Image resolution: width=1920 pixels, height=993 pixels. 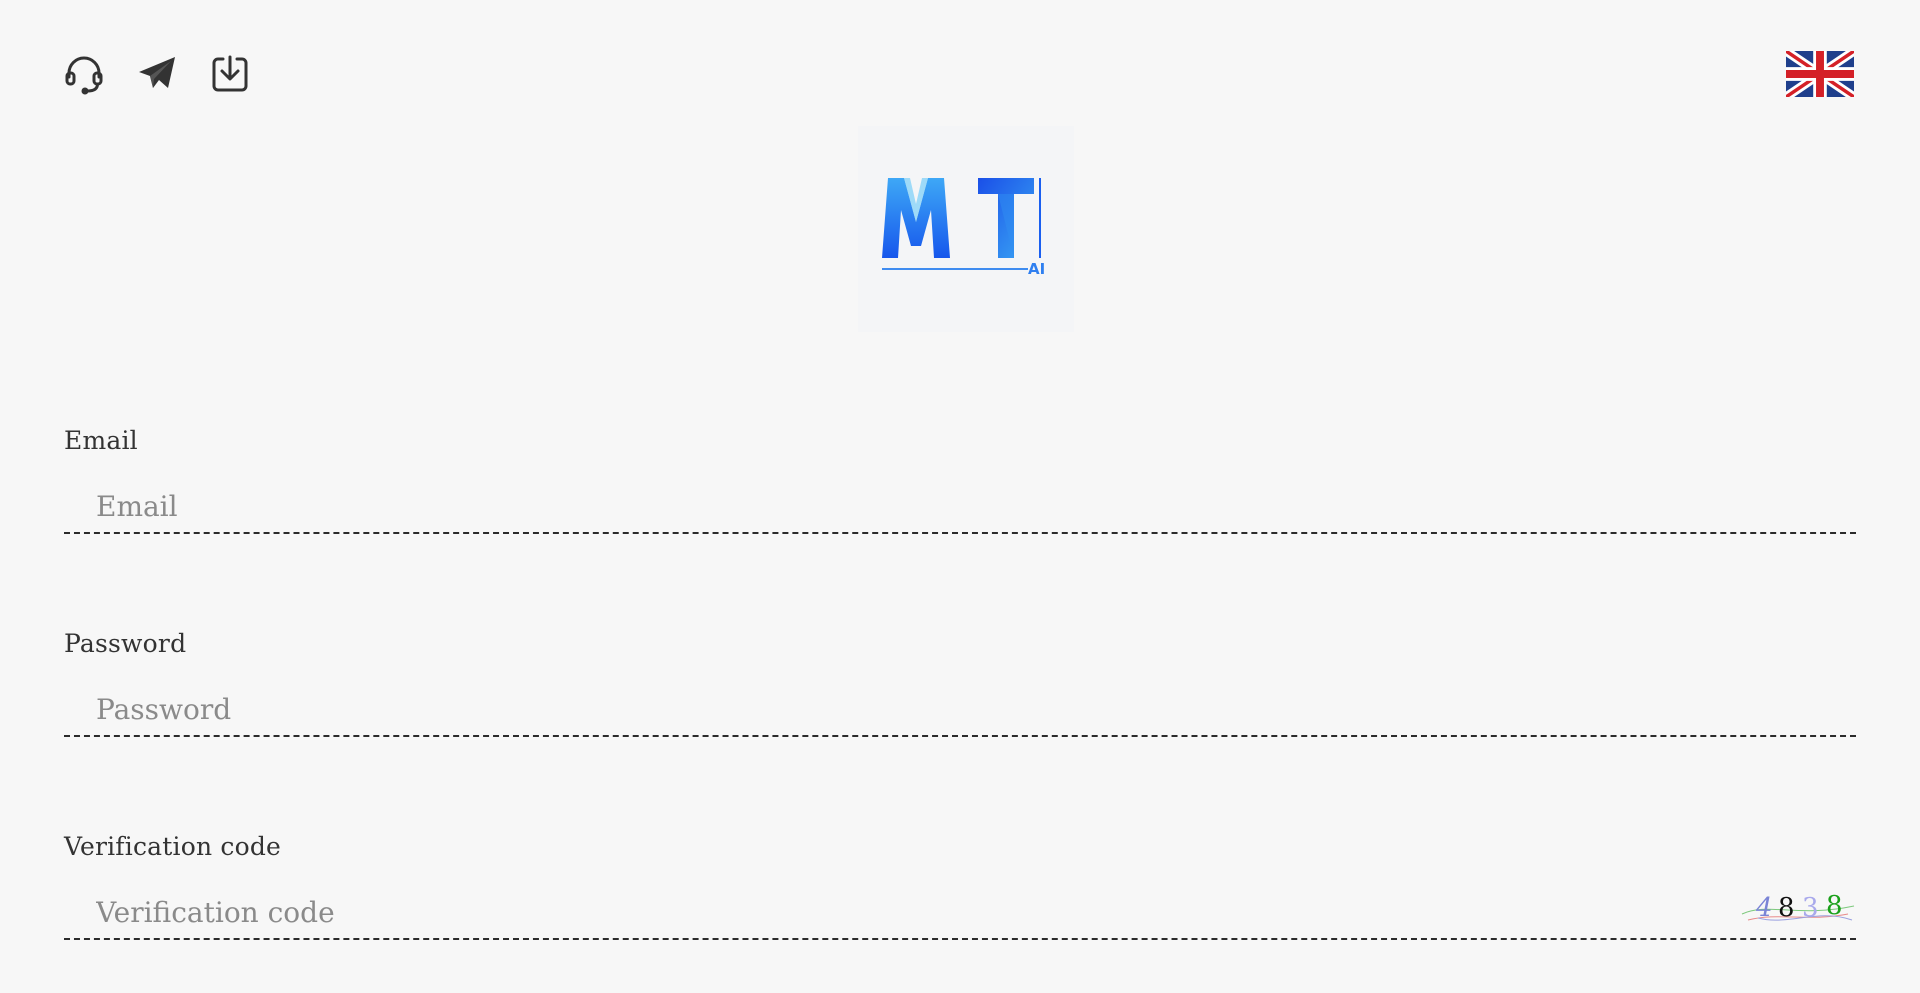 I want to click on top-toolbar, so click(x=171, y=74).